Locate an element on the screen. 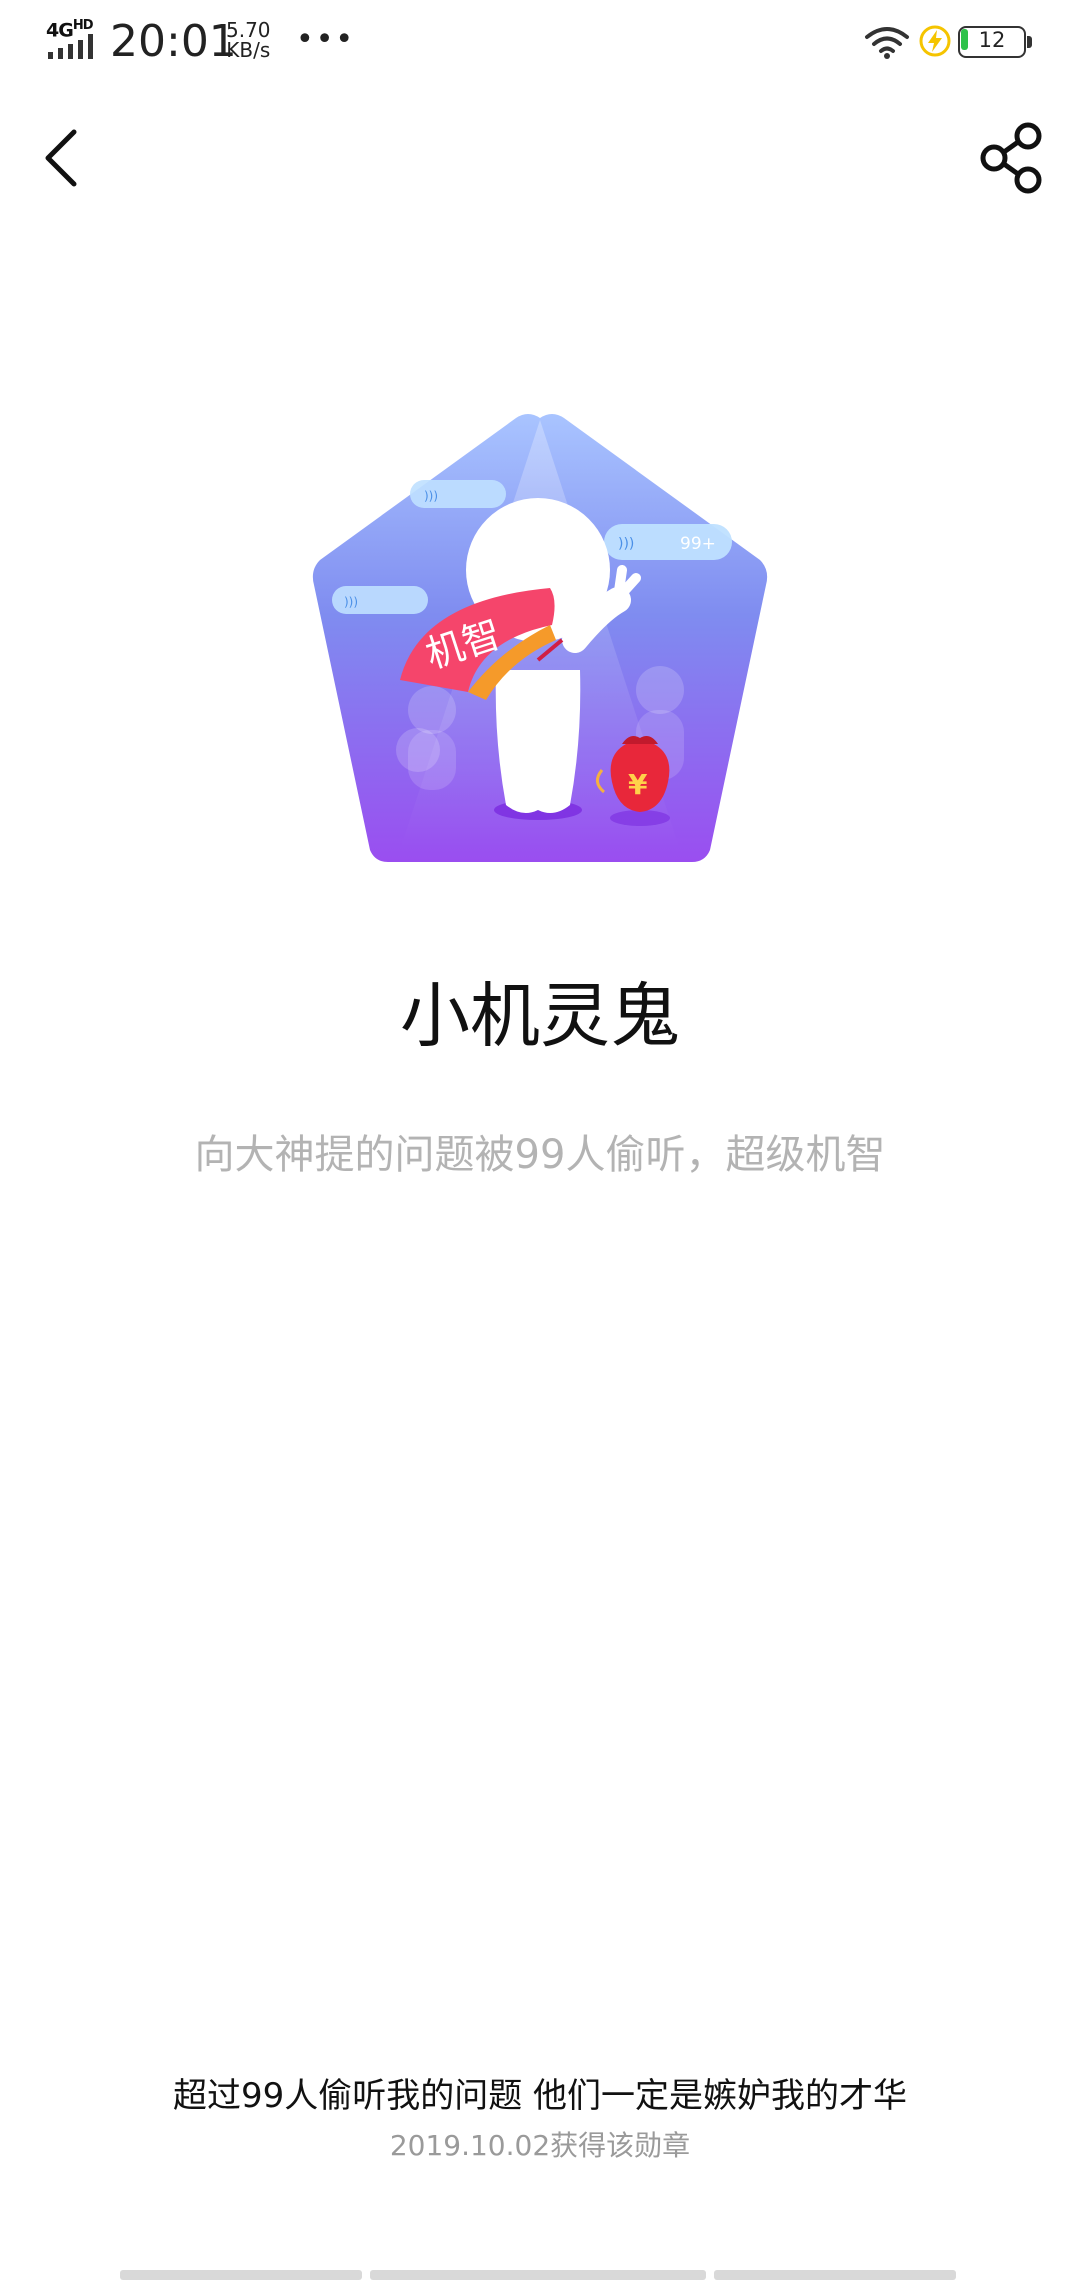 This screenshot has height=2280, width=1080. battery-level: 12 is located at coordinates (992, 40).